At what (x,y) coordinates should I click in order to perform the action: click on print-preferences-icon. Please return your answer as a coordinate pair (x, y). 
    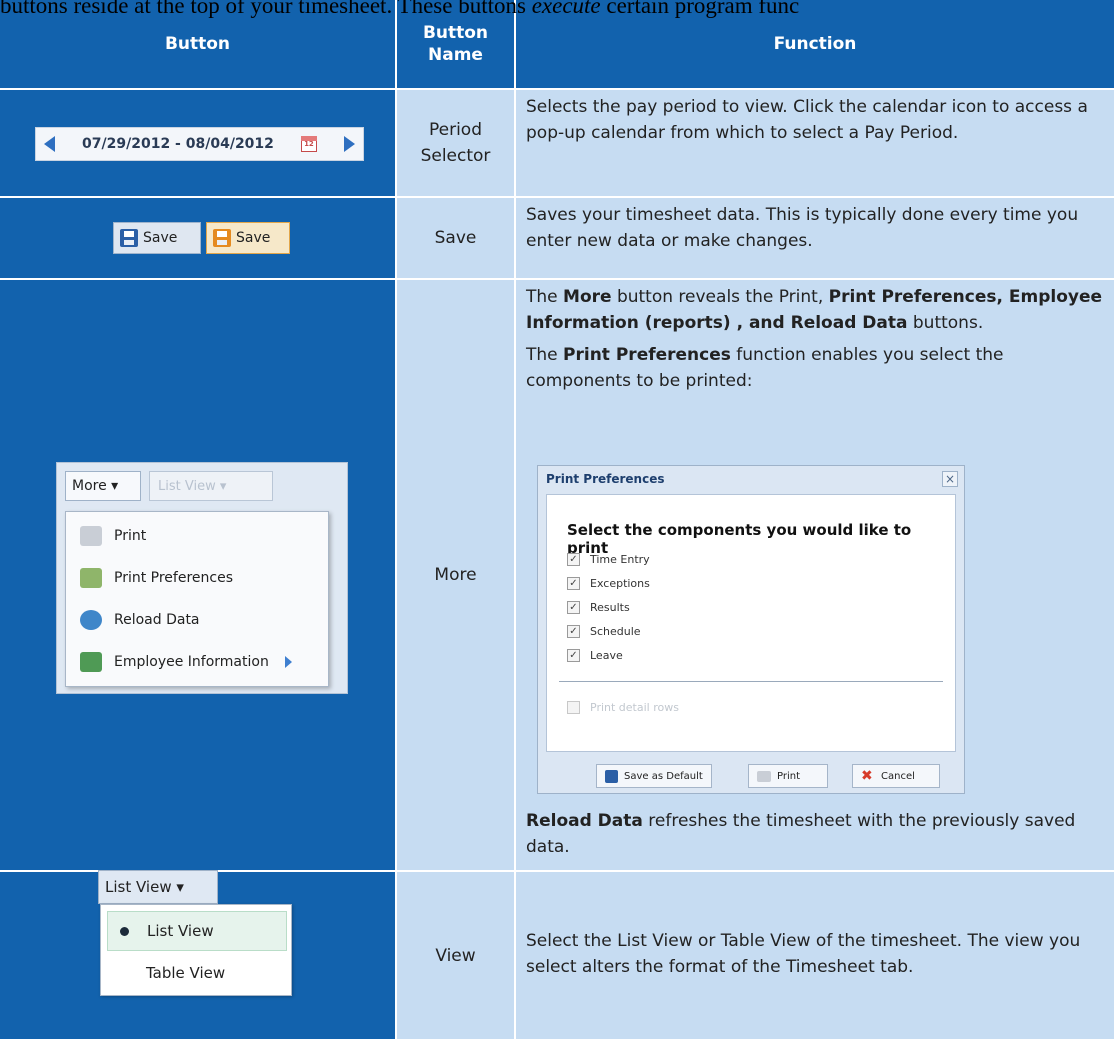
    Looking at the image, I should click on (91, 578).